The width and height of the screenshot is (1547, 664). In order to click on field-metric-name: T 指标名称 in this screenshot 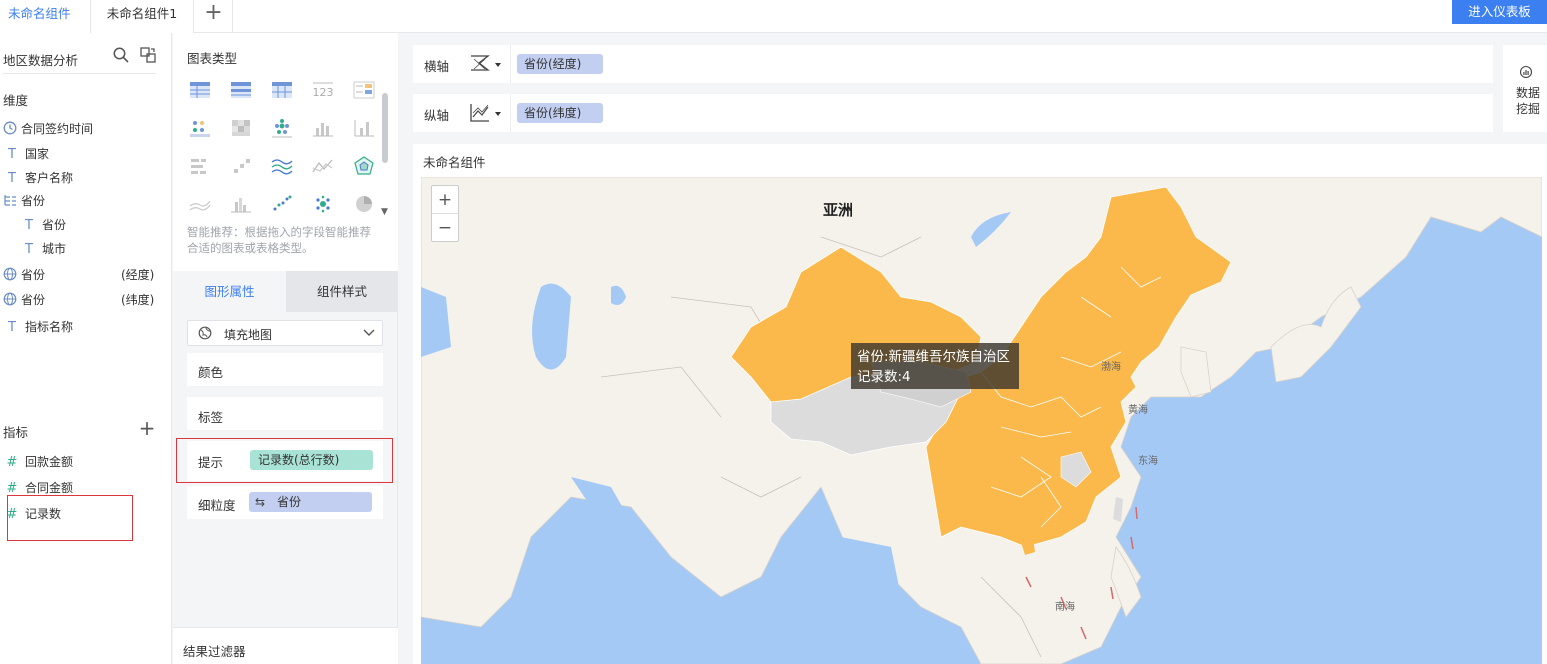, I will do `click(38, 327)`.